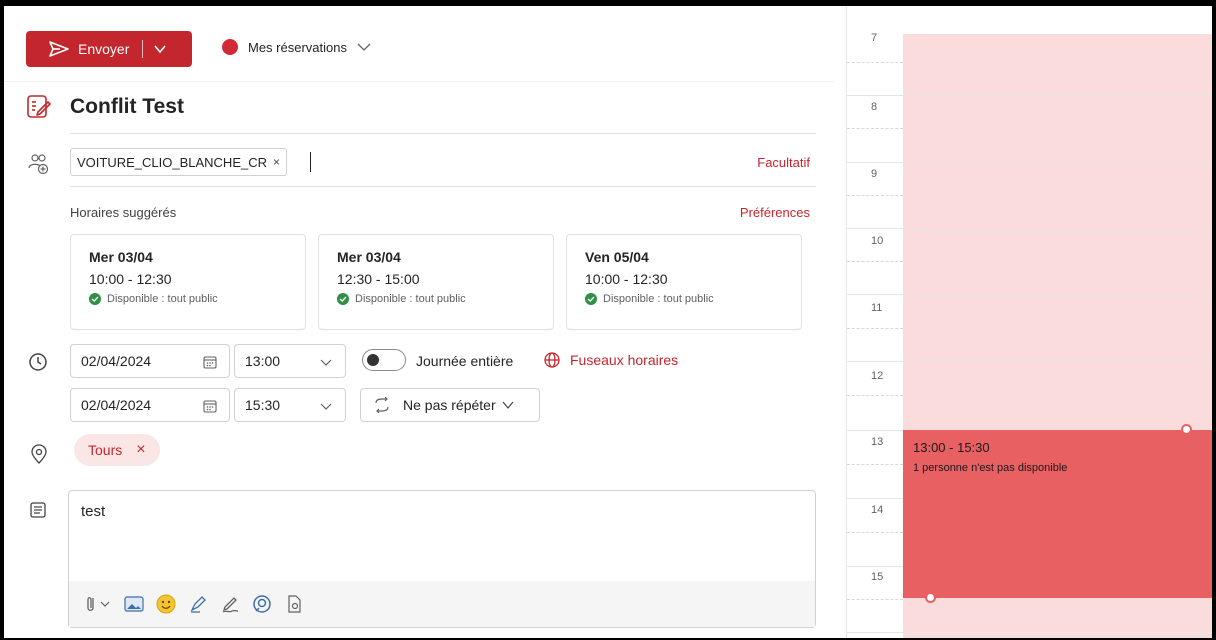 This screenshot has width=1216, height=640. I want to click on location-chip: Tours ×, so click(117, 450).